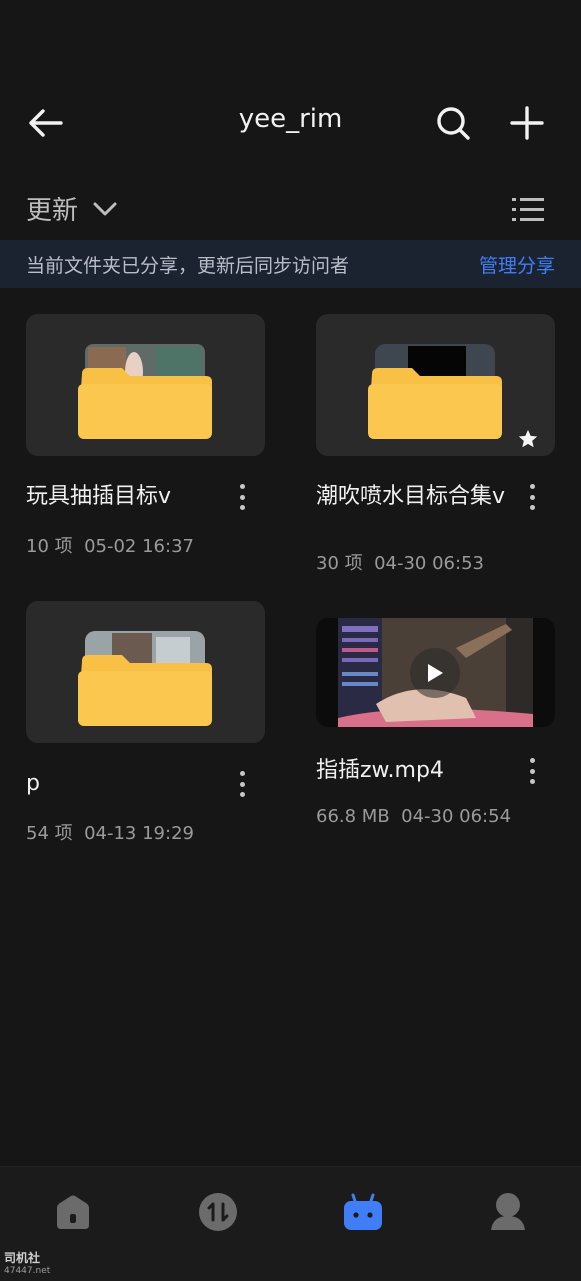  I want to click on item-name: 指插zw.mp4, so click(380, 770).